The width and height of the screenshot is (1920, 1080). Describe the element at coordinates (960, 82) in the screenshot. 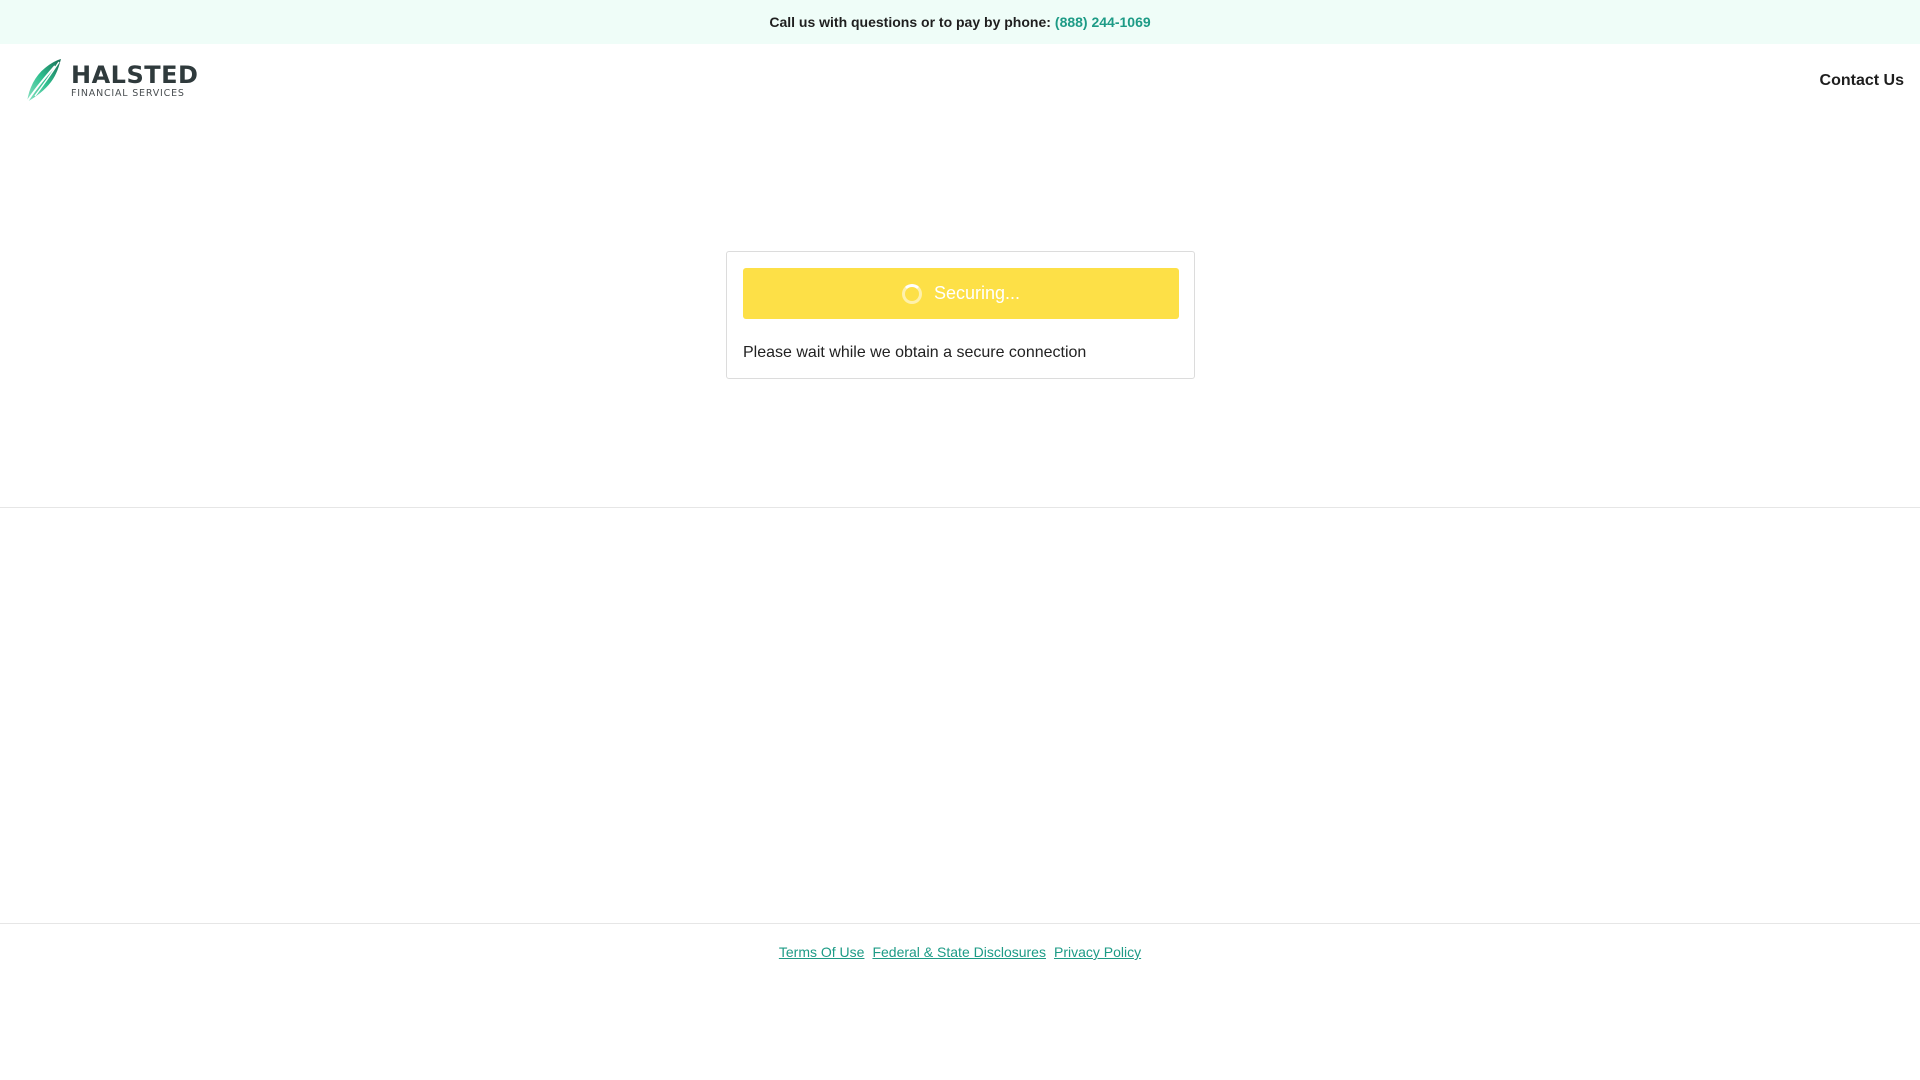

I see `site-header: HALSTED FINANCIAL SERVICES Contact Us` at that location.